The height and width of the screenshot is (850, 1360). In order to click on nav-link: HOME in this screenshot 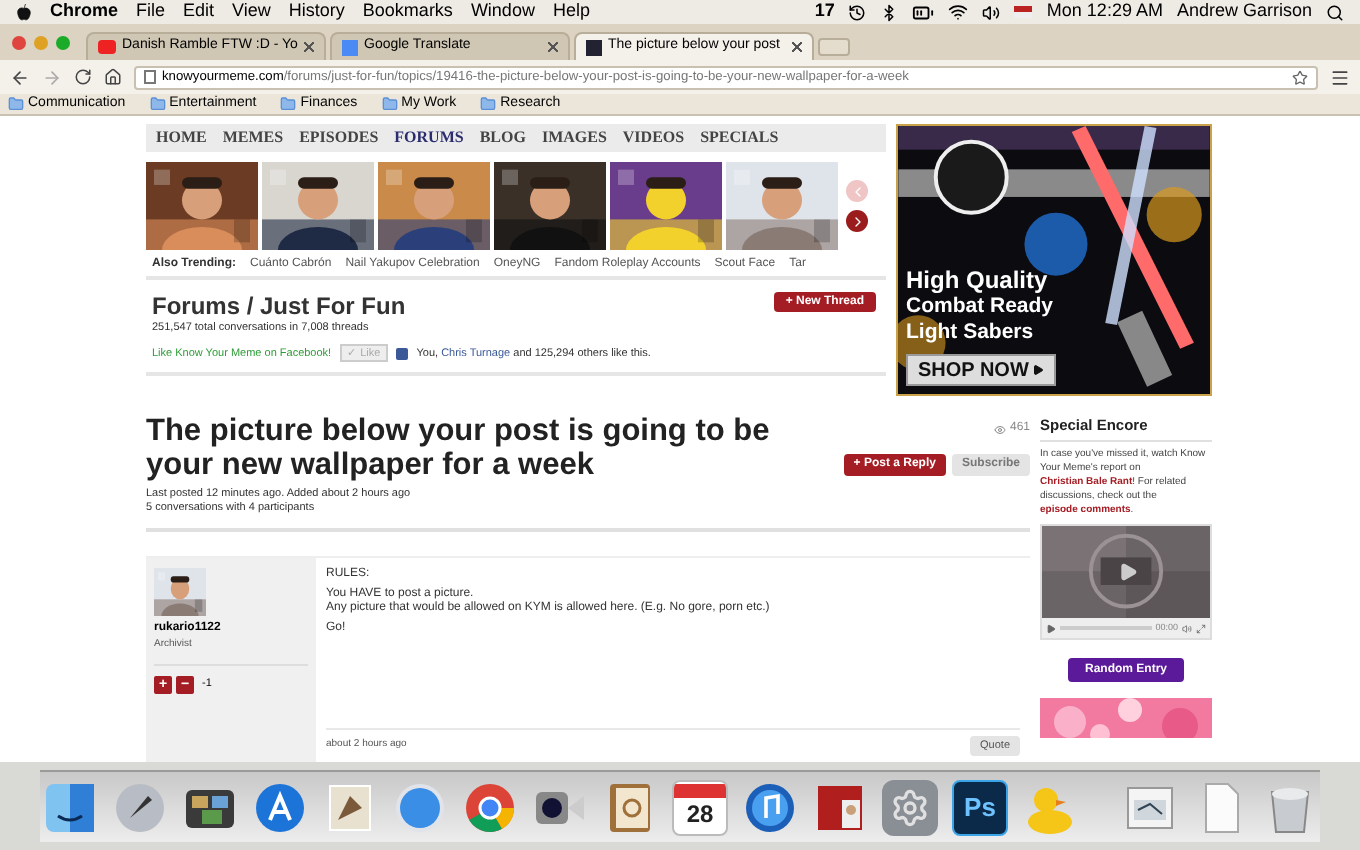, I will do `click(181, 138)`.